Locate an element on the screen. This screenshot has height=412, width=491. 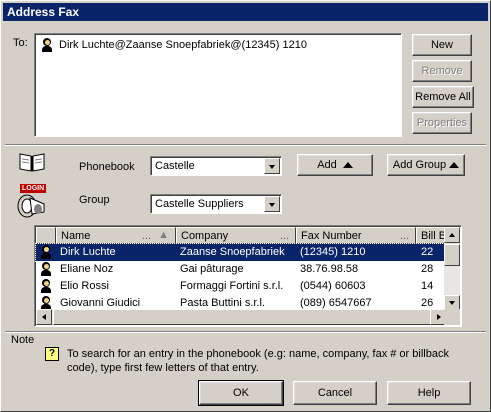
column-header-name-label: Name is located at coordinates (76, 236).